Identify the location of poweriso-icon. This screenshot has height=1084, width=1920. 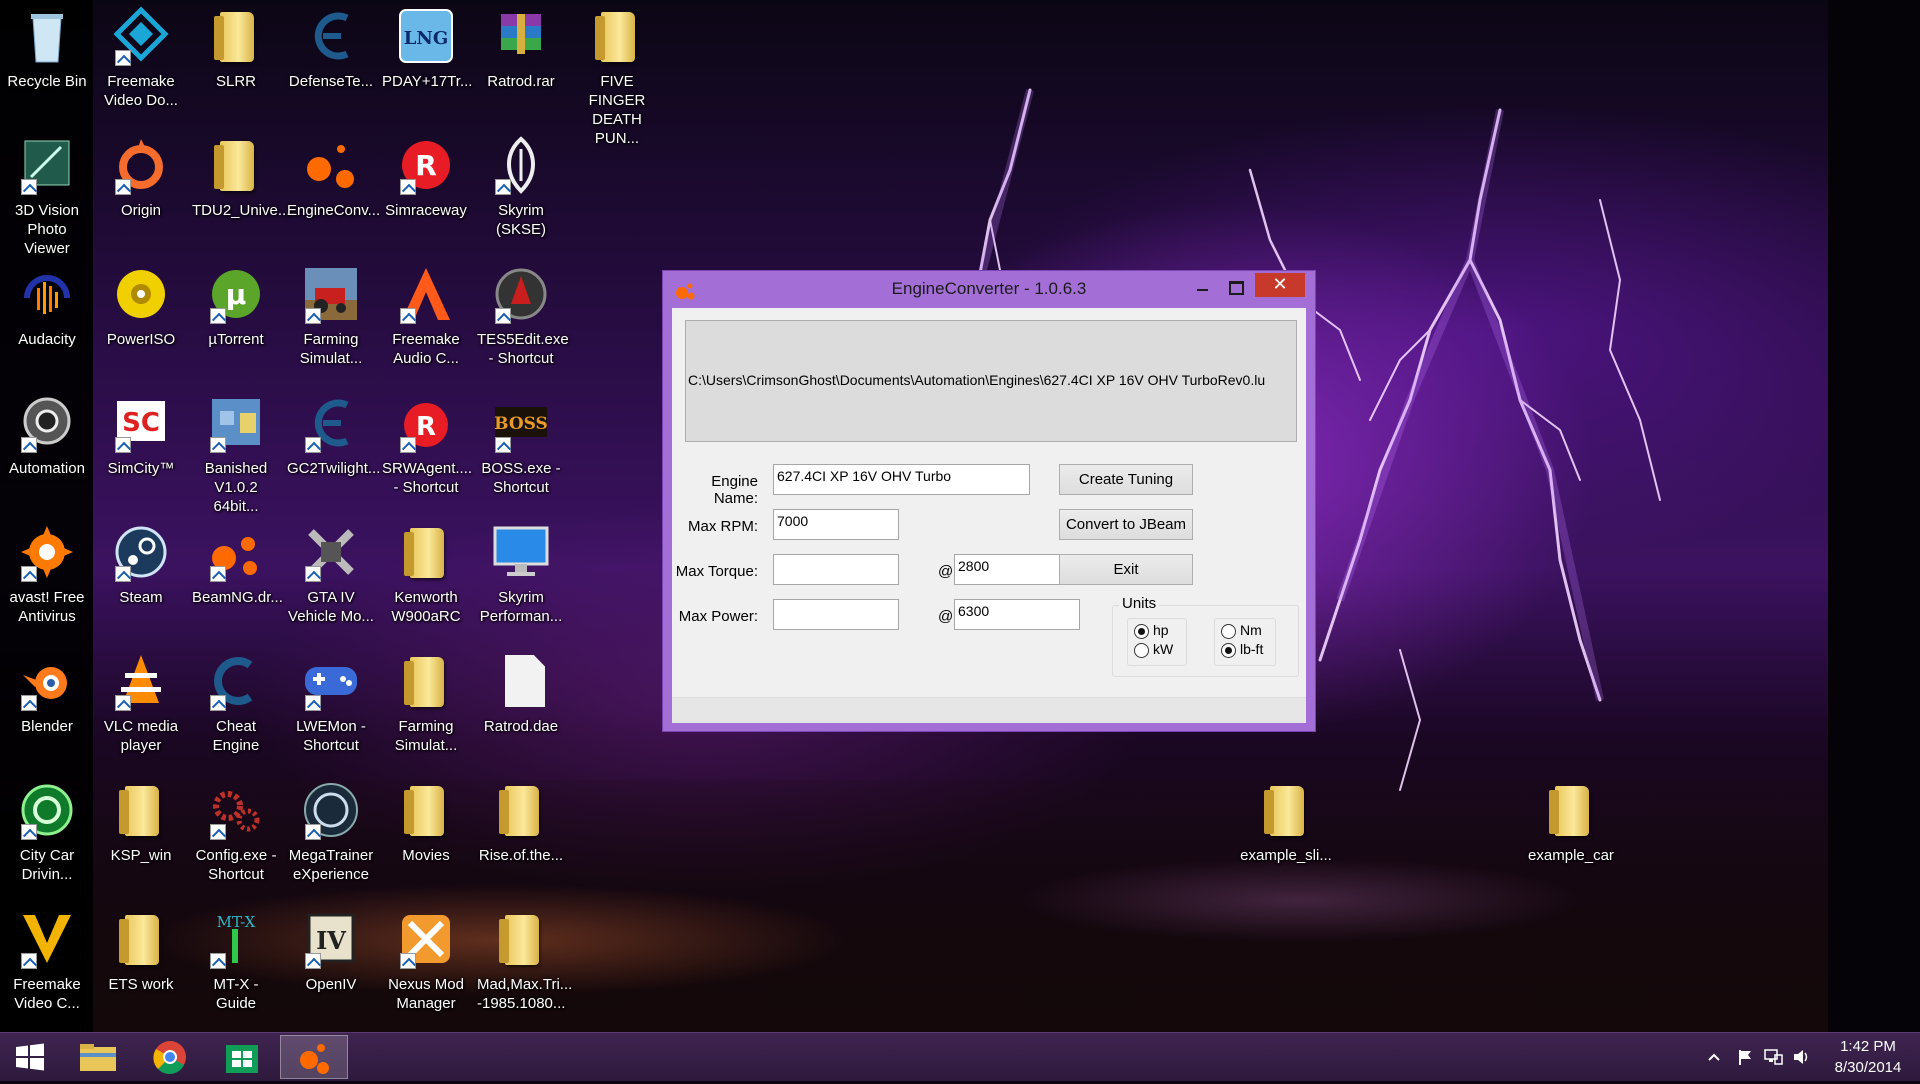
(141, 294).